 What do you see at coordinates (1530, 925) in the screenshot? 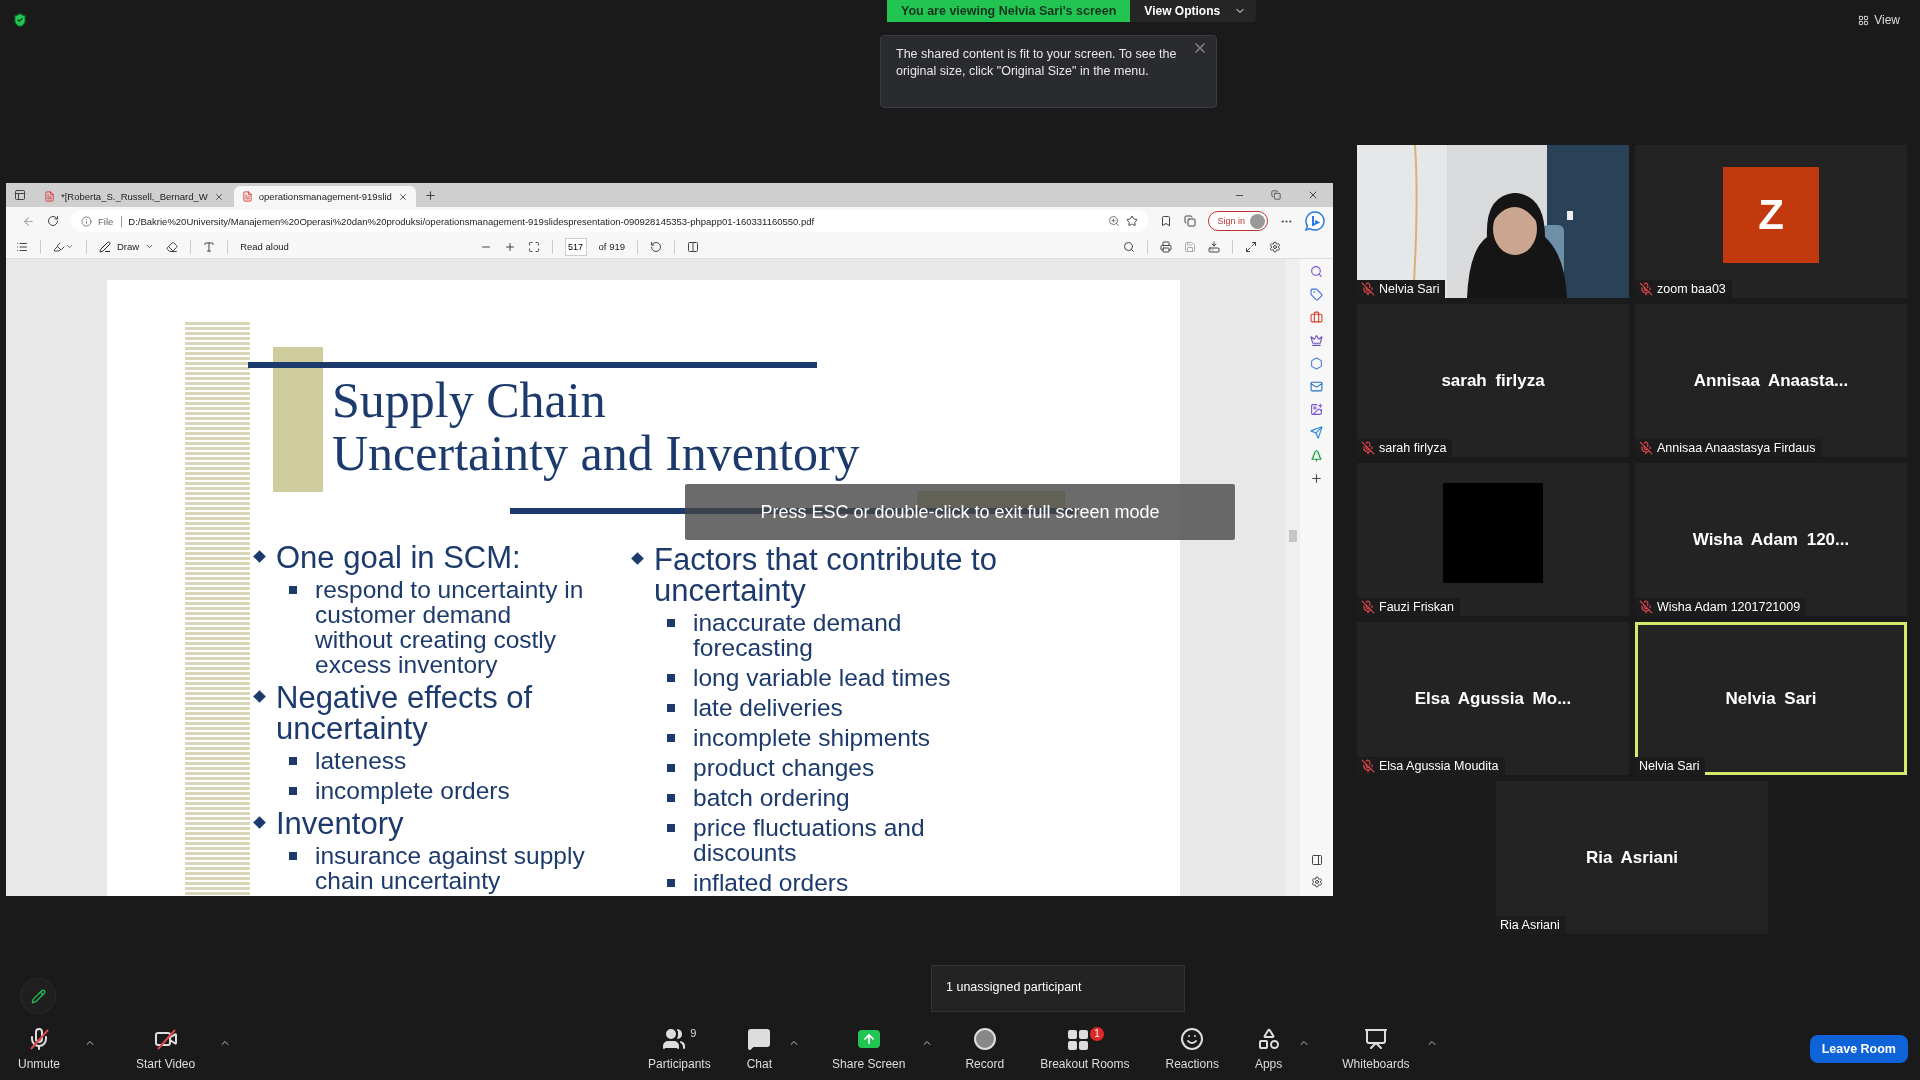
I see `participant-label-text: Ria Asriani` at bounding box center [1530, 925].